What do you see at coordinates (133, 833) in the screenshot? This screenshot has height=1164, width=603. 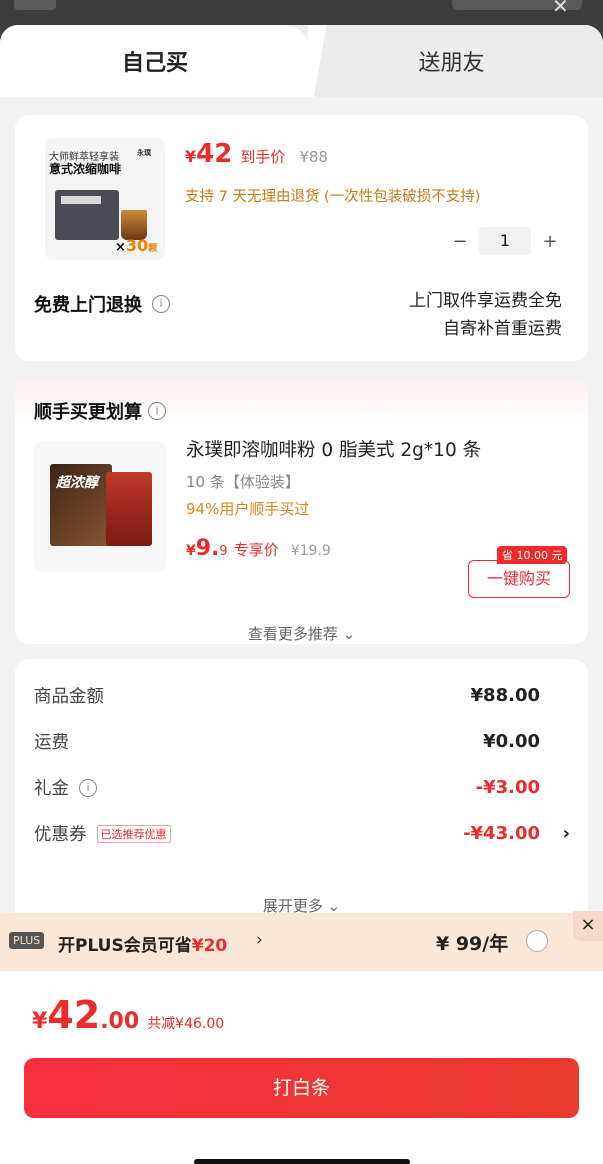 I see `coupon-chip: 已选推荐优惠` at bounding box center [133, 833].